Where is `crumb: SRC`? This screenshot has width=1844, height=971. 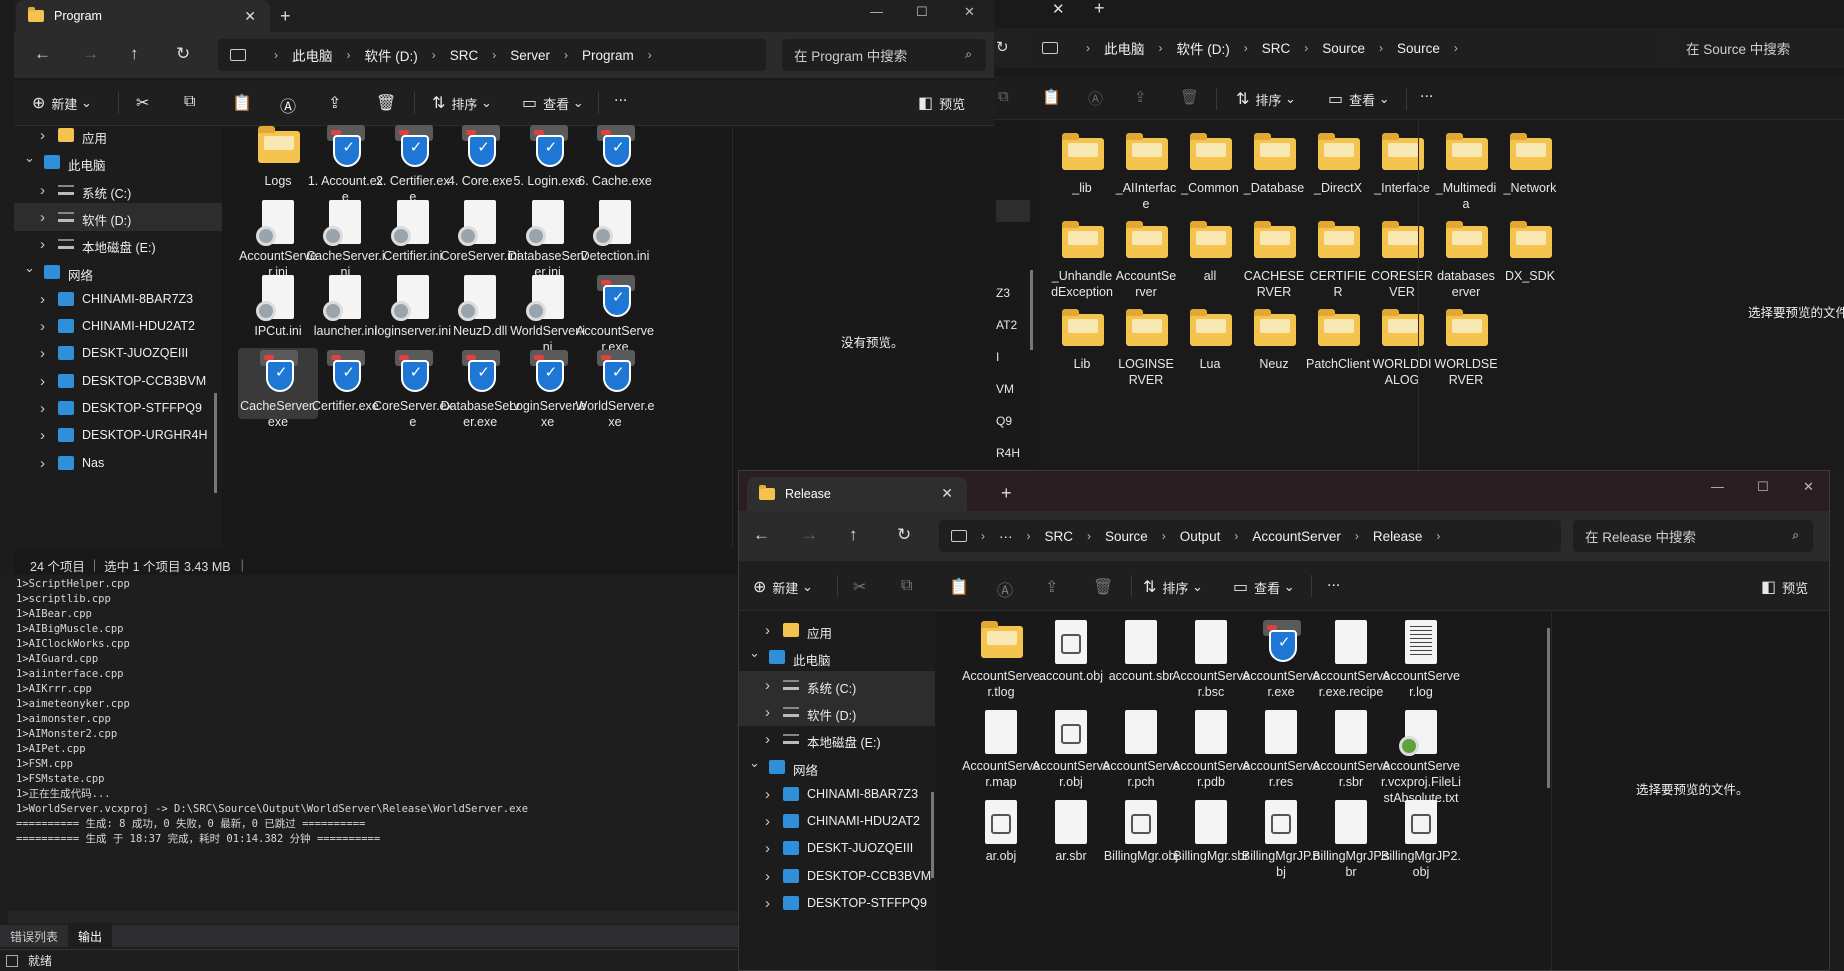
crumb: SRC is located at coordinates (464, 55).